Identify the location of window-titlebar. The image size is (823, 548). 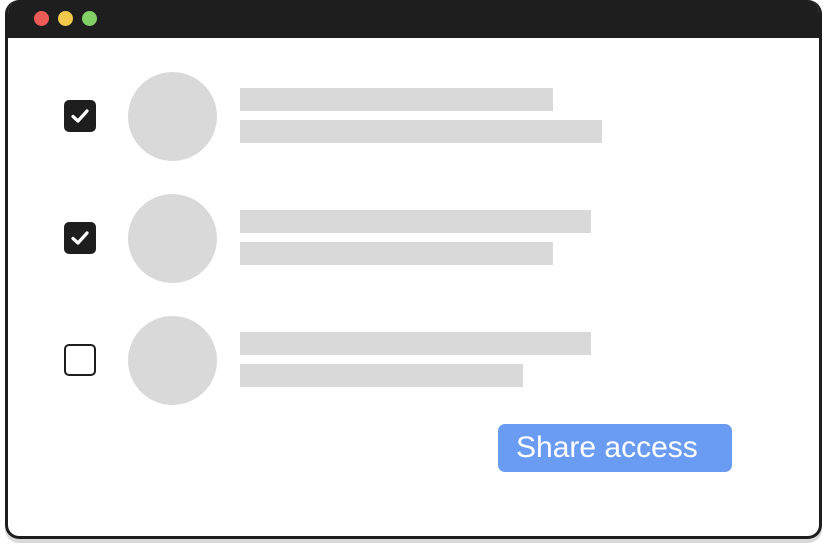
(413, 19).